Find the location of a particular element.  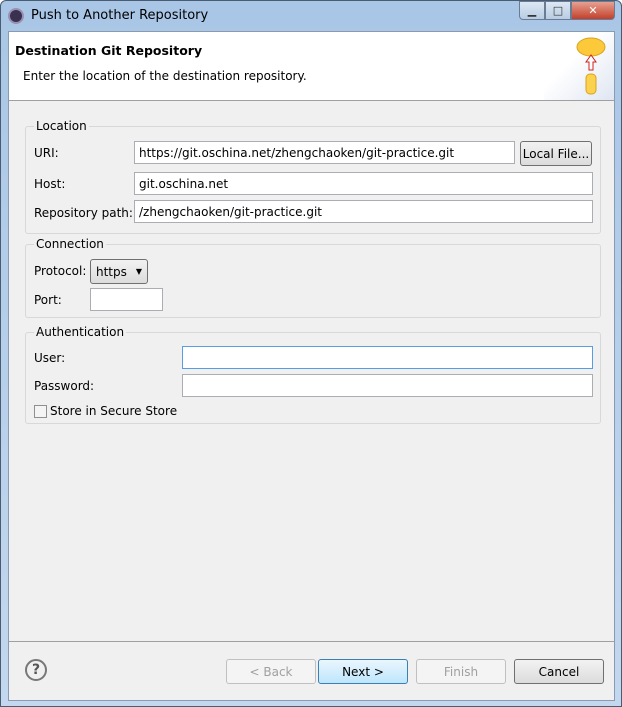

cancel-button: Cancel is located at coordinates (559, 671).